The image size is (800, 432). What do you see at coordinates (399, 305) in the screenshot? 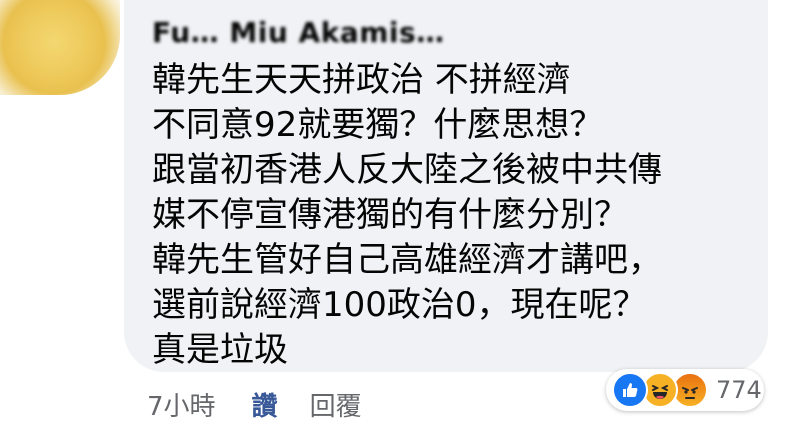
I see `comment-line: 選前說經濟100政治0，現在呢？` at bounding box center [399, 305].